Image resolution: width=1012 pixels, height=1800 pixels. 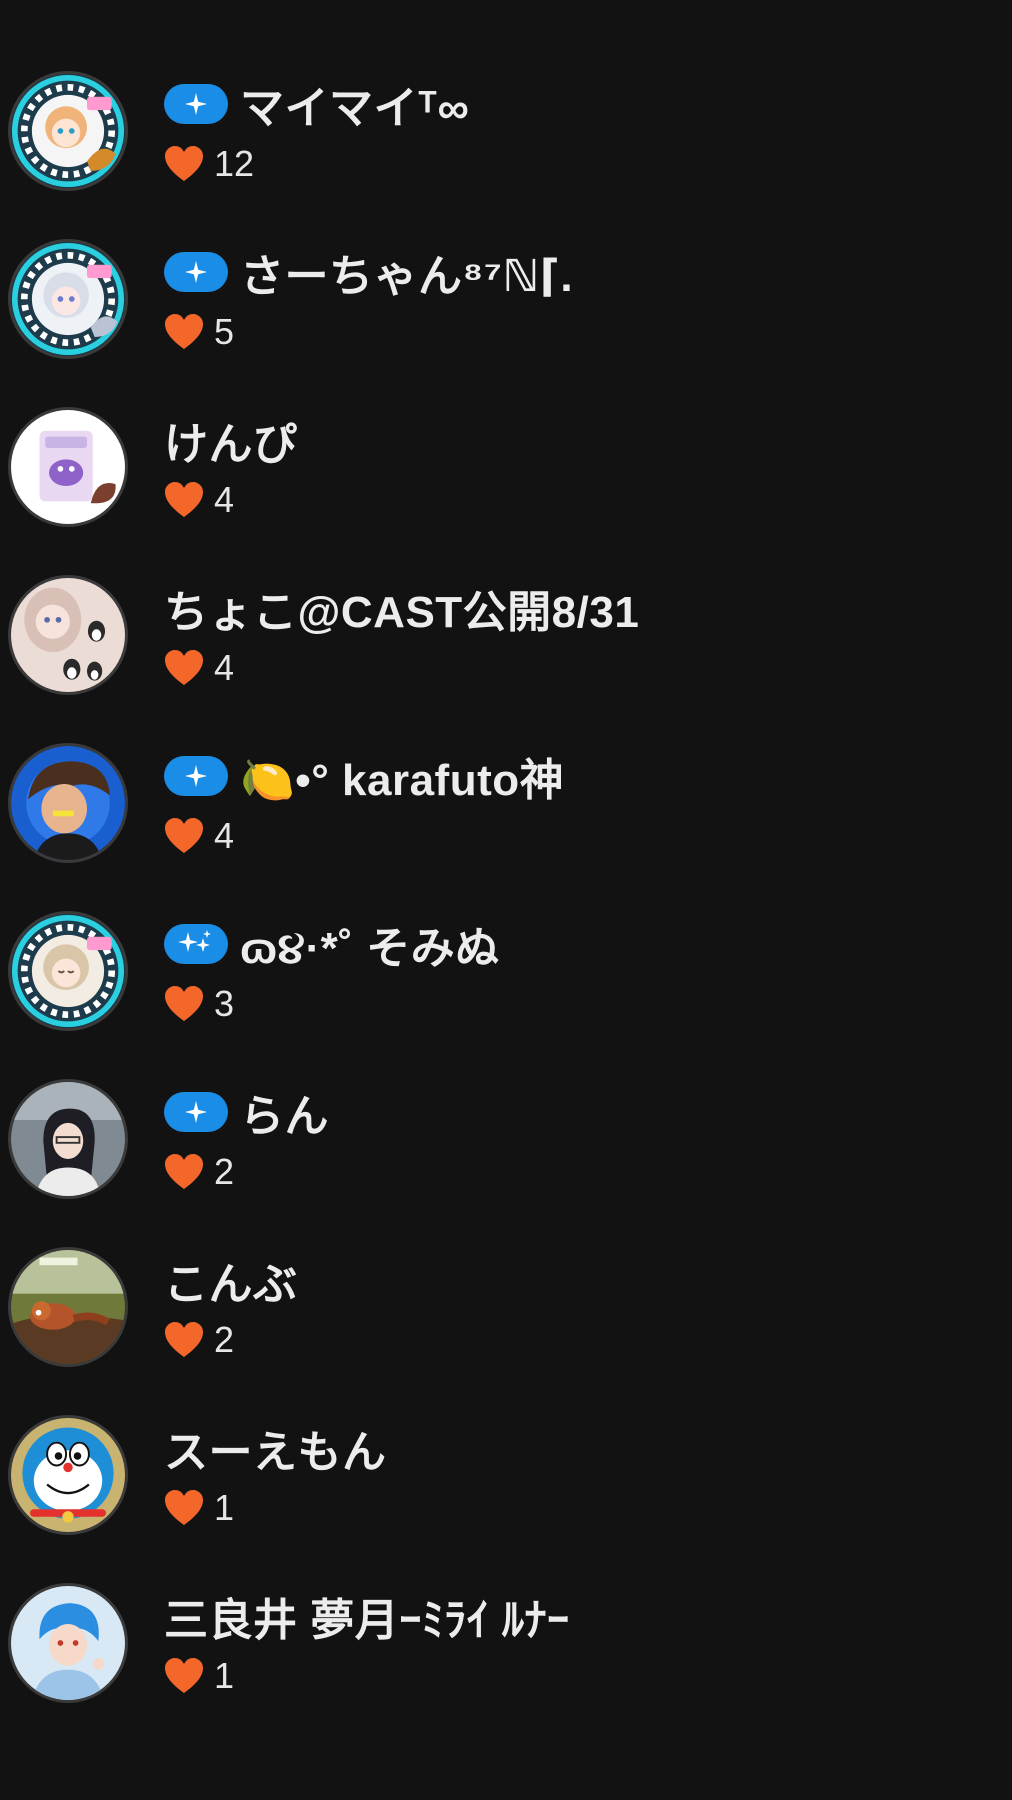 I want to click on username: 🍋•° karafuto神, so click(x=402, y=776).